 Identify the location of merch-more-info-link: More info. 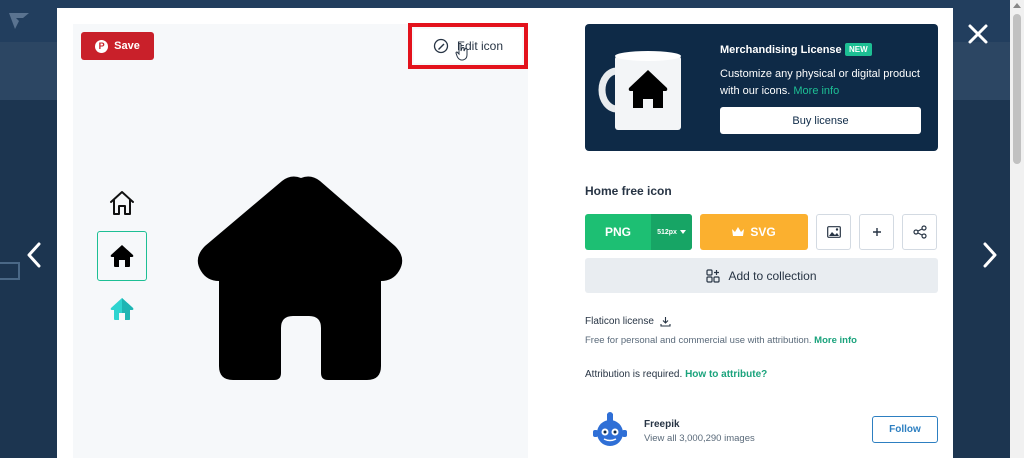
(816, 91).